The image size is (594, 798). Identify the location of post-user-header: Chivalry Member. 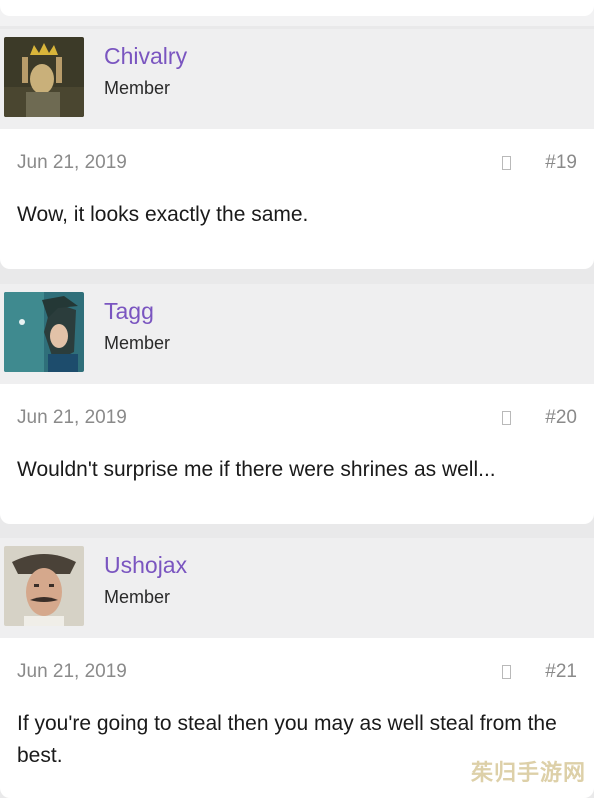
(297, 79).